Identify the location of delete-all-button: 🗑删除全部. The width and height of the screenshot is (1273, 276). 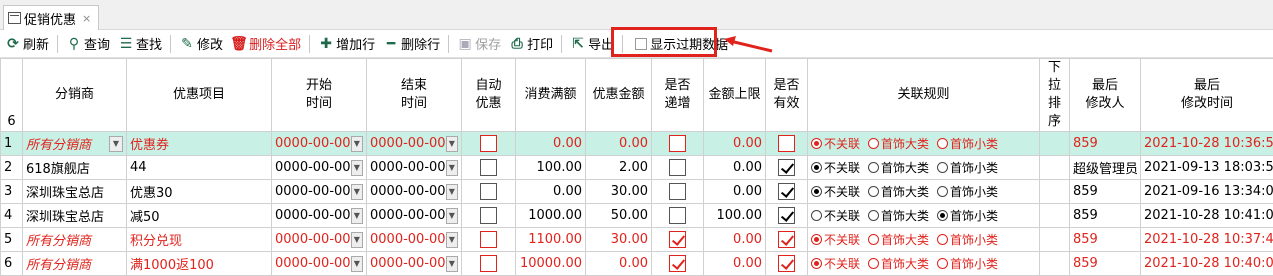
(266, 43).